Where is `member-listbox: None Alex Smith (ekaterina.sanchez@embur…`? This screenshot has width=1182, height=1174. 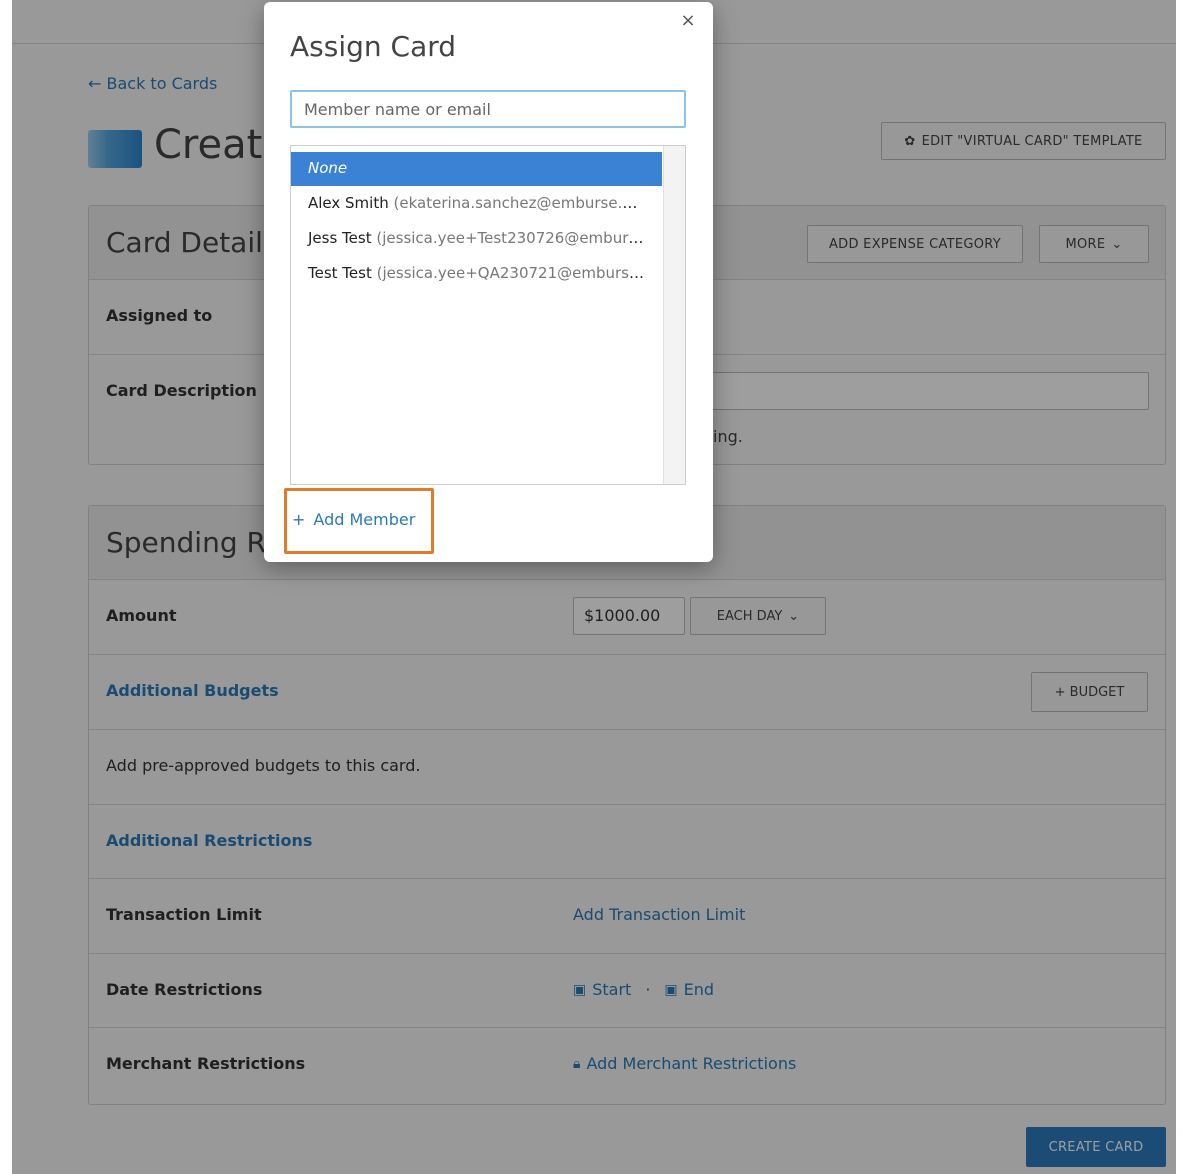
member-listbox: None Alex Smith (ekaterina.sanchez@embur… is located at coordinates (488, 315).